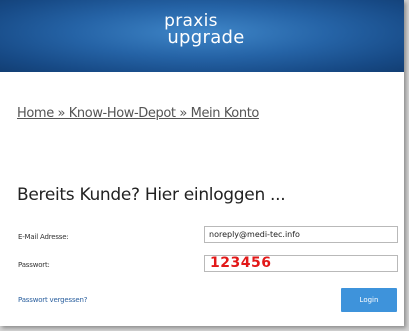  What do you see at coordinates (52, 300) in the screenshot?
I see `forgot-password-link: Passwort vergessen?` at bounding box center [52, 300].